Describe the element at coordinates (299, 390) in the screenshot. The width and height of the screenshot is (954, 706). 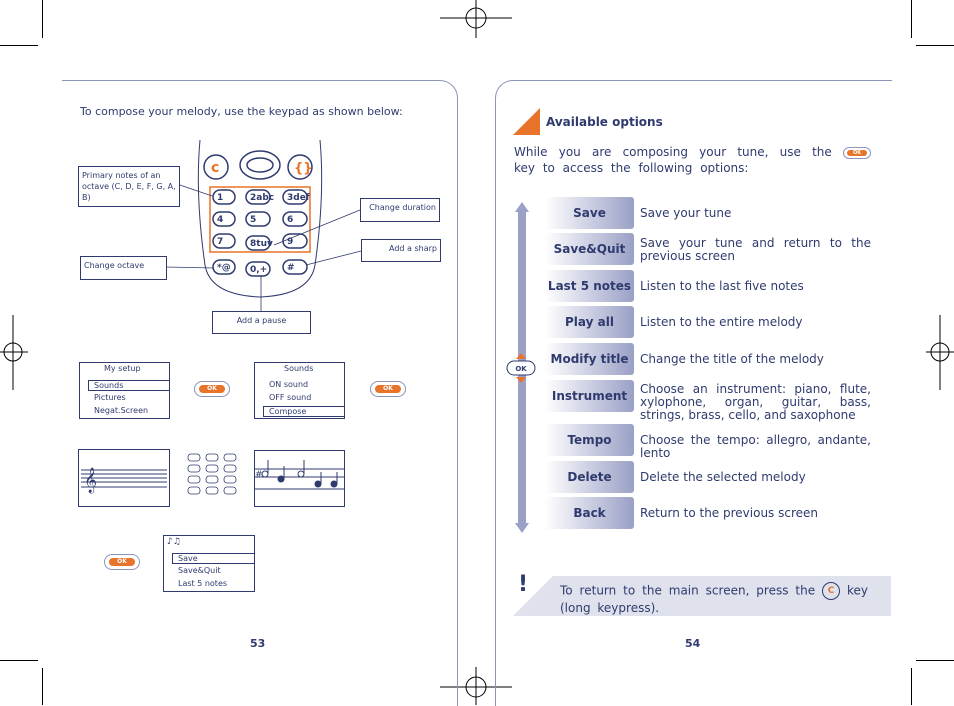
I see `screen-sounds: Sounds ON sound OFF sound Compose` at that location.